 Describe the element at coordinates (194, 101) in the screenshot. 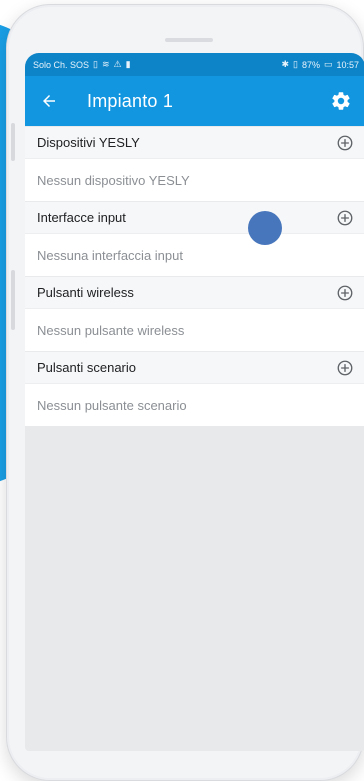

I see `app-bar: Impianto 1` at that location.